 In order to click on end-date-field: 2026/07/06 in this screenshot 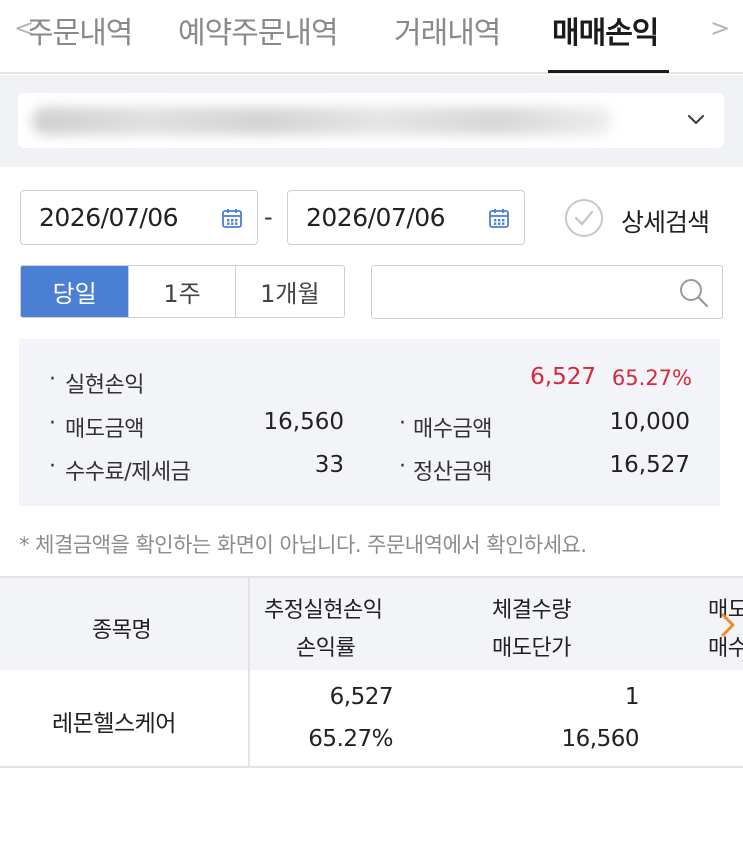, I will do `click(406, 217)`.